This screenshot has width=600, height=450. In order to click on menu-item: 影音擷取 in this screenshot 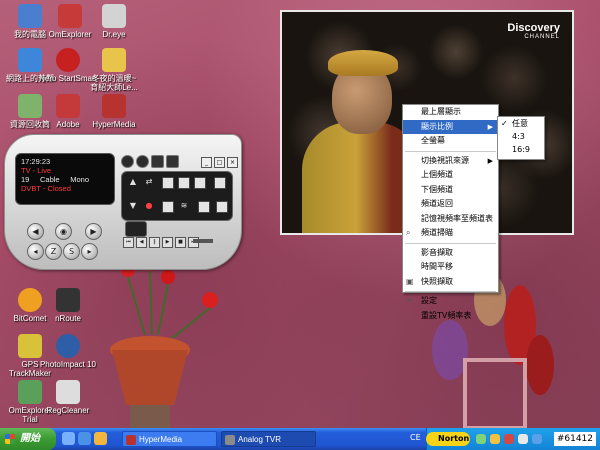, I will do `click(450, 253)`.